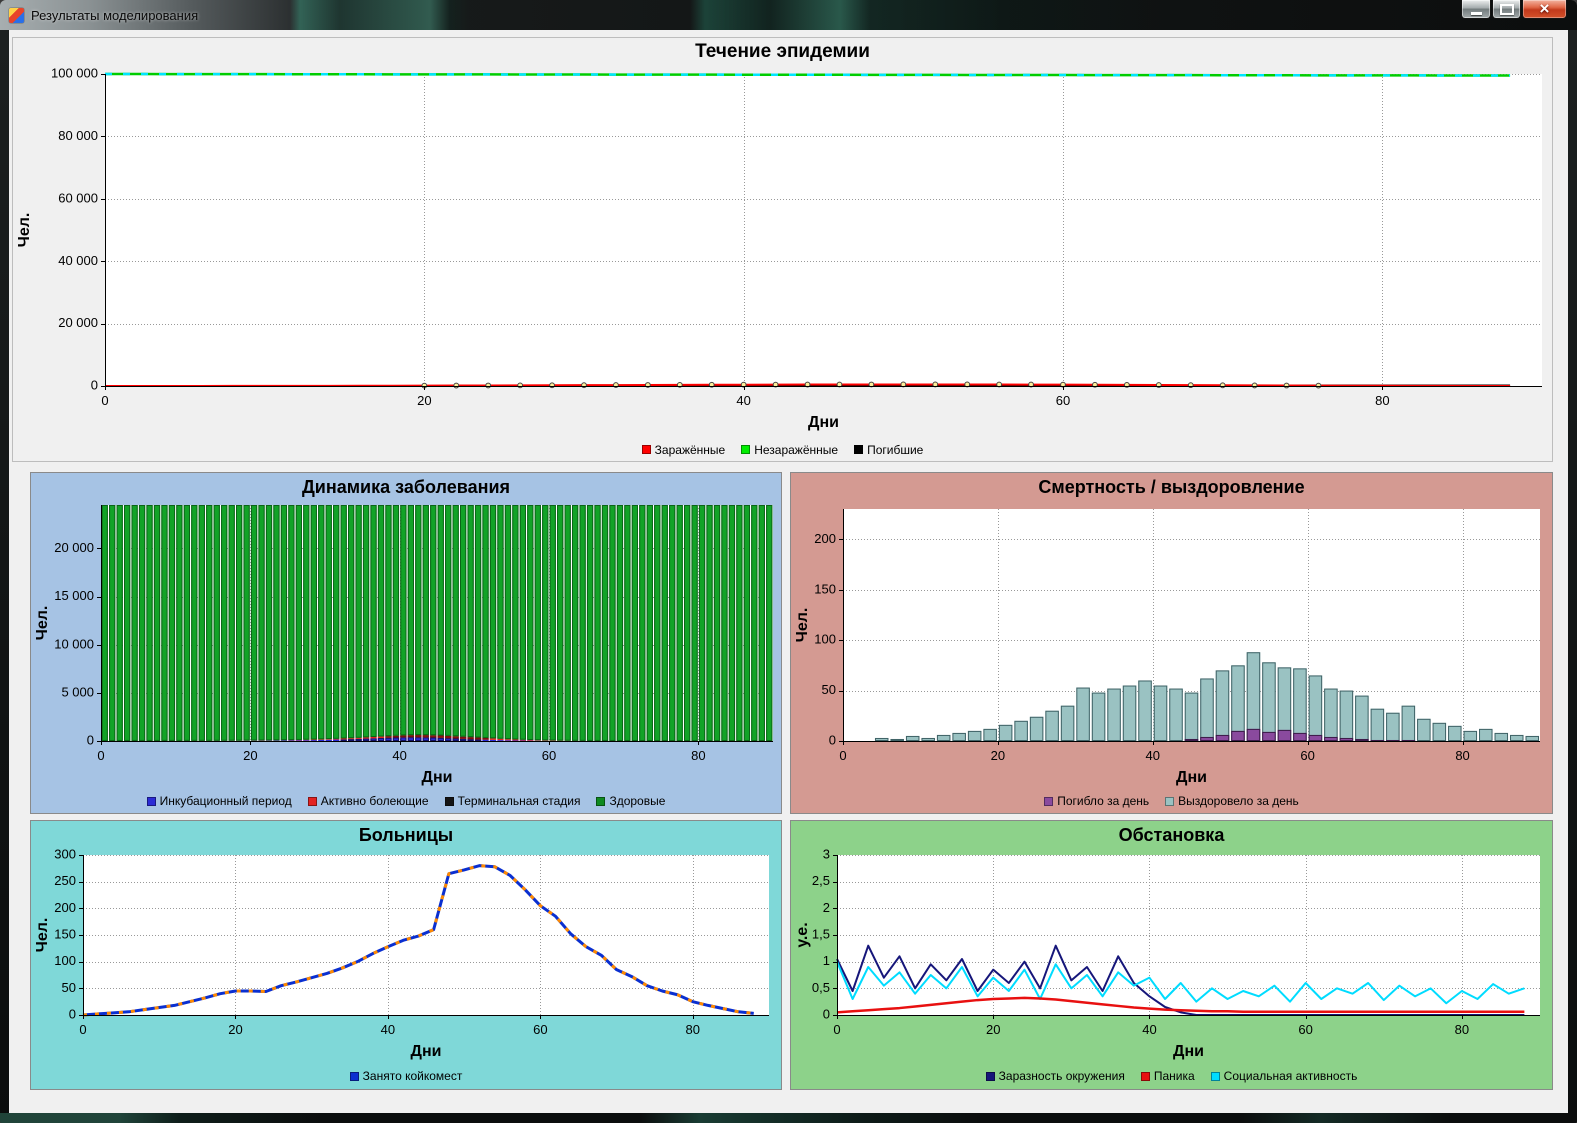 The width and height of the screenshot is (1577, 1123). Describe the element at coordinates (412, 1076) in the screenshot. I see `legend-label: Занято койкомест` at that location.